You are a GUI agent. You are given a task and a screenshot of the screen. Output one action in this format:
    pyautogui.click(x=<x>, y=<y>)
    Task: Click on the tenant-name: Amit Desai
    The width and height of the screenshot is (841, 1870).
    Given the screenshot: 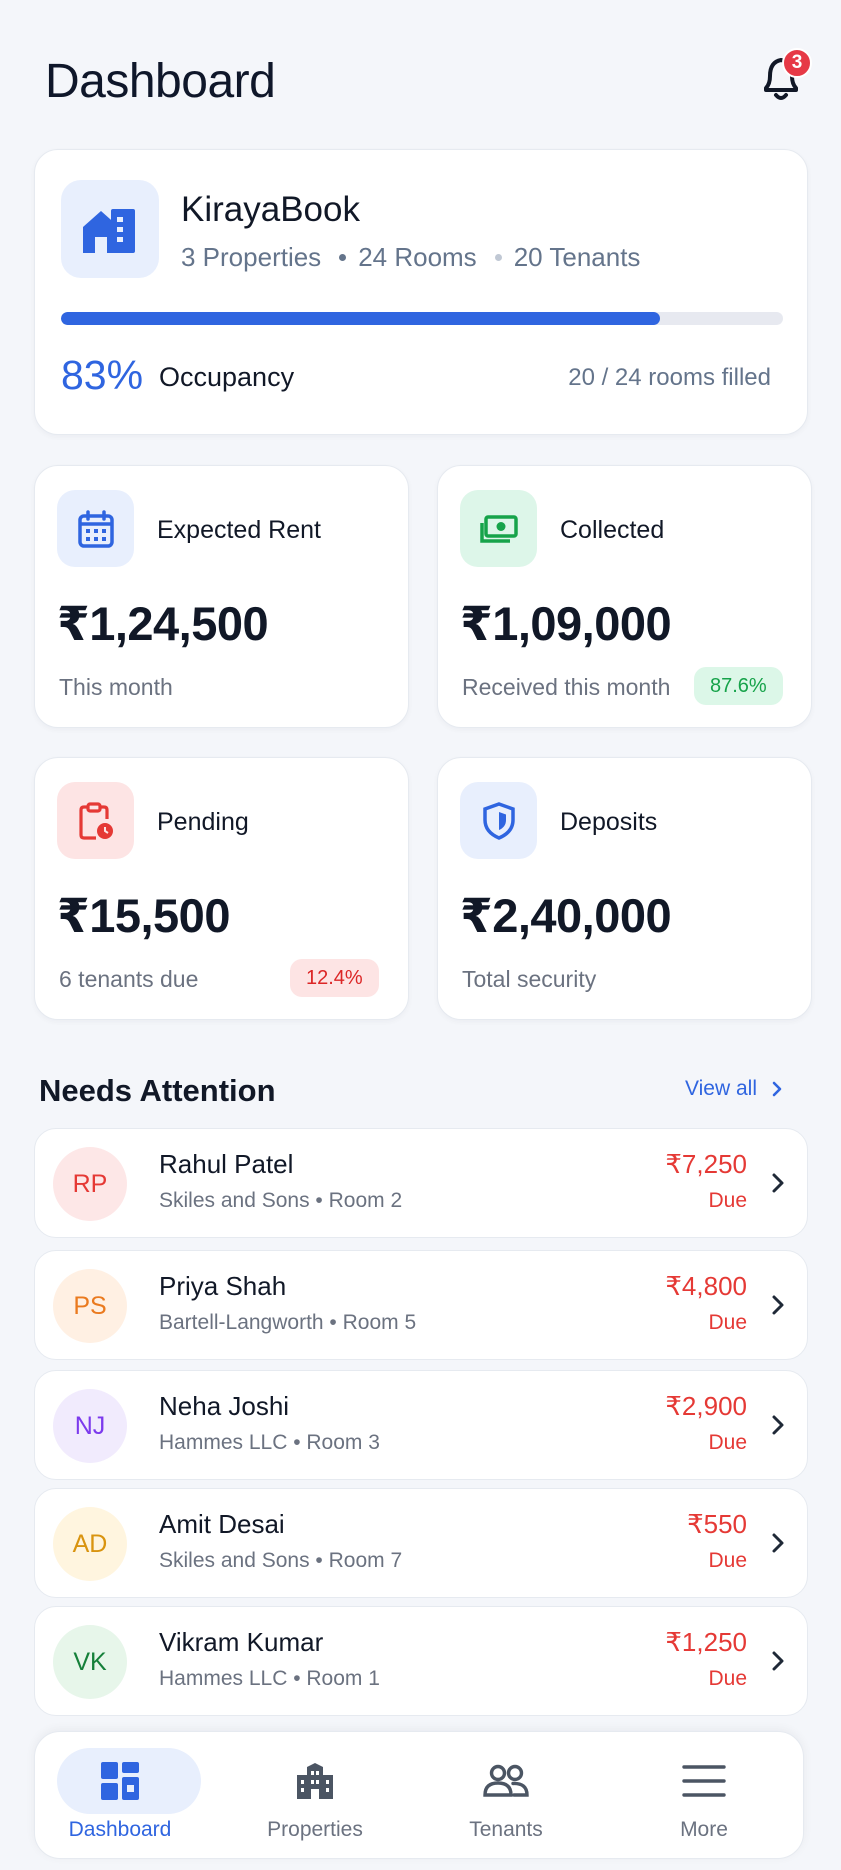 What is the action you would take?
    pyautogui.click(x=222, y=1524)
    